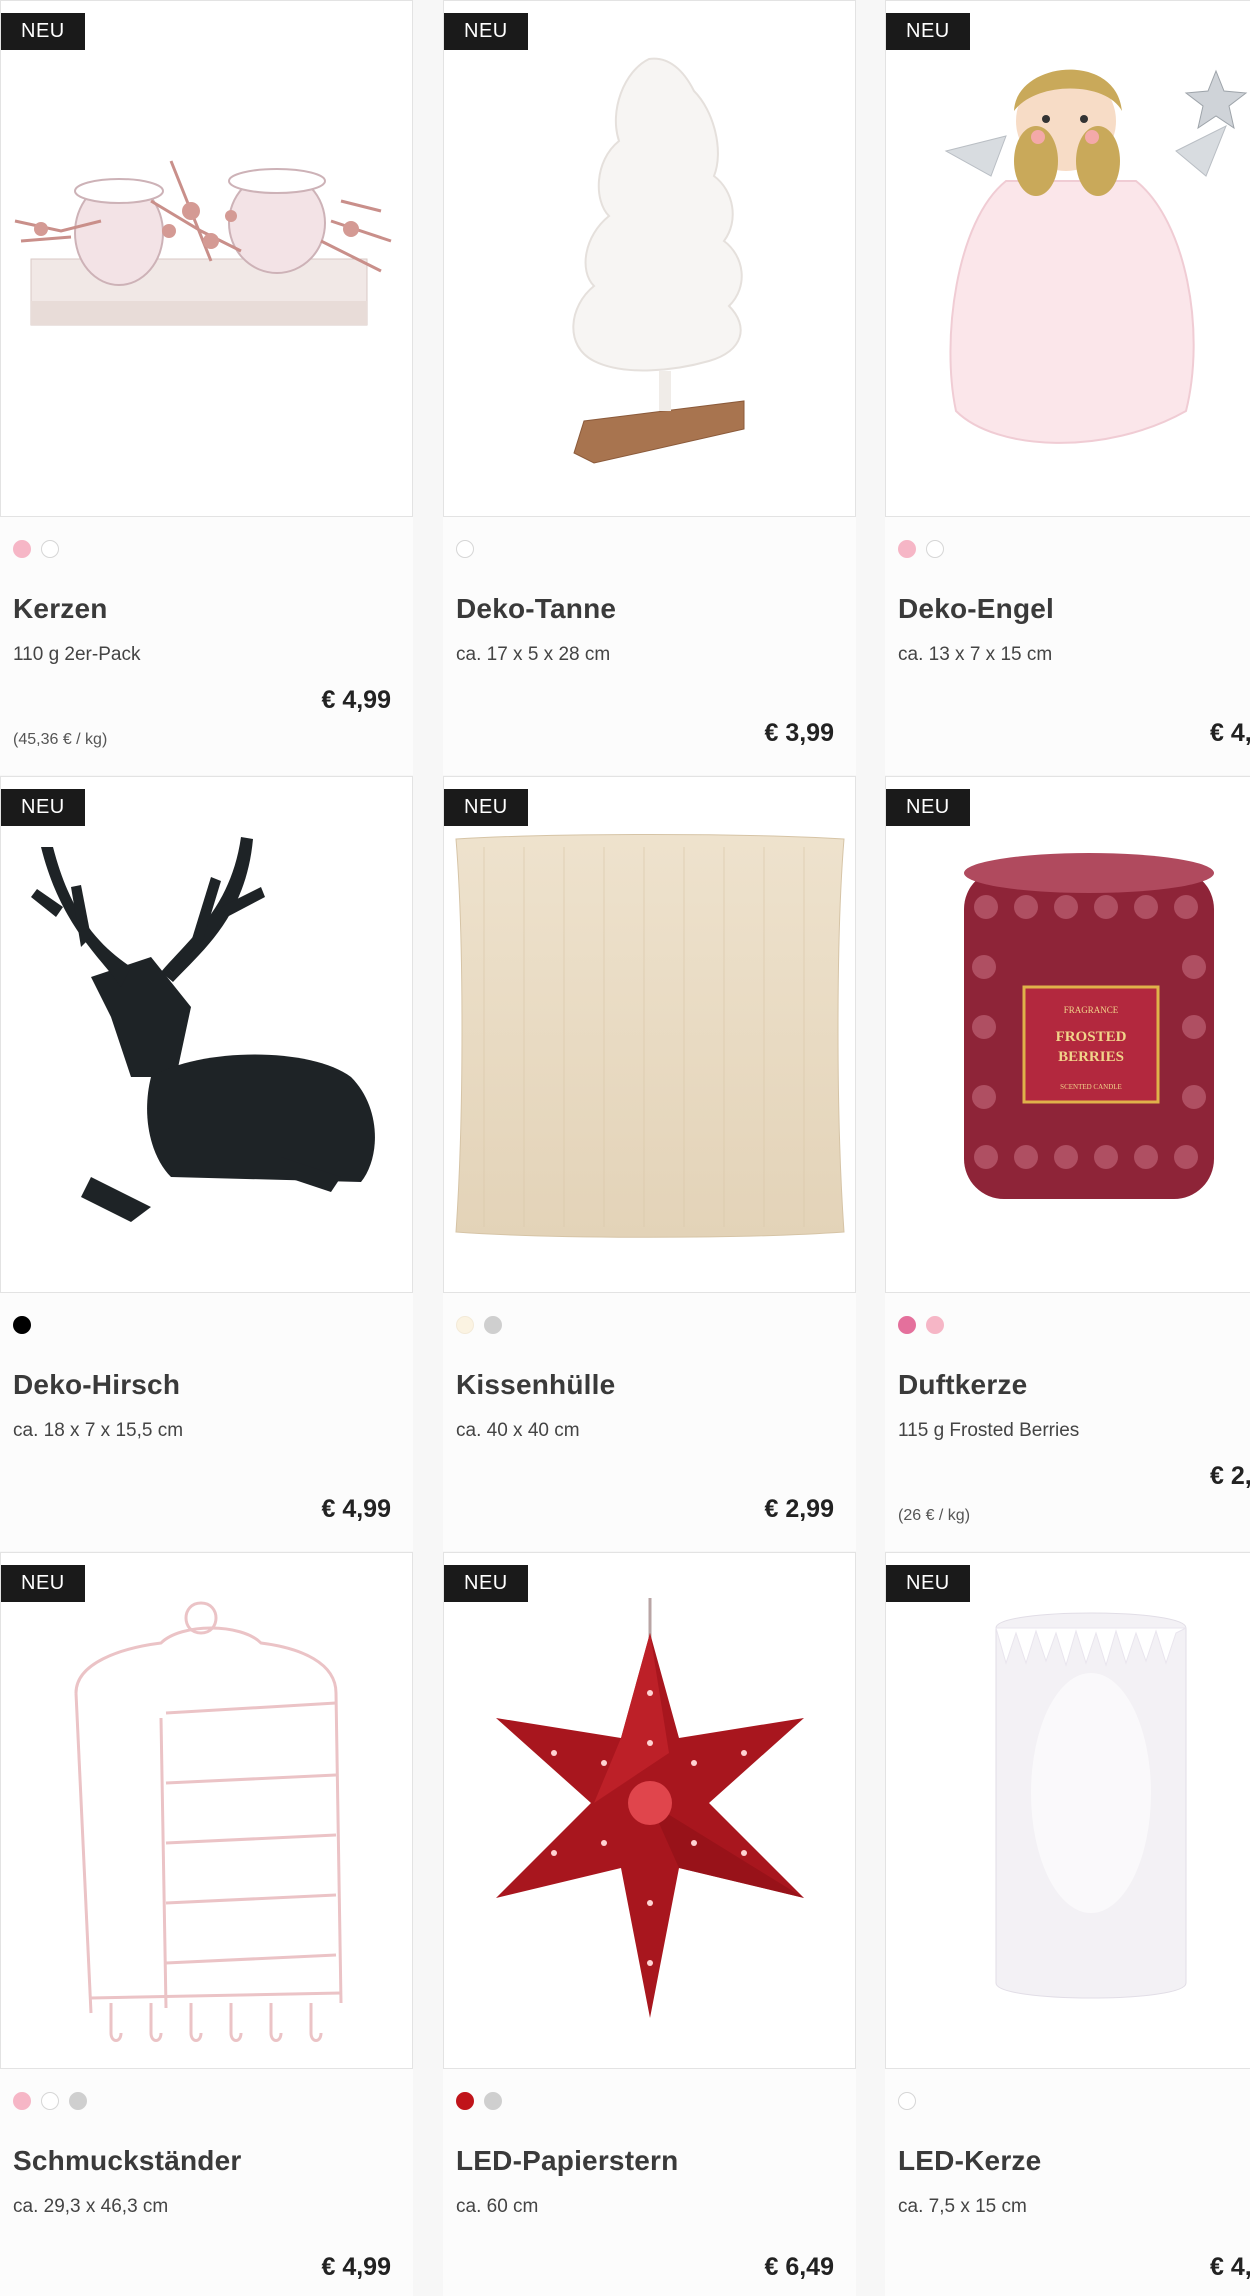 The image size is (1250, 2296). What do you see at coordinates (799, 733) in the screenshot?
I see `product-price: € 3,99` at bounding box center [799, 733].